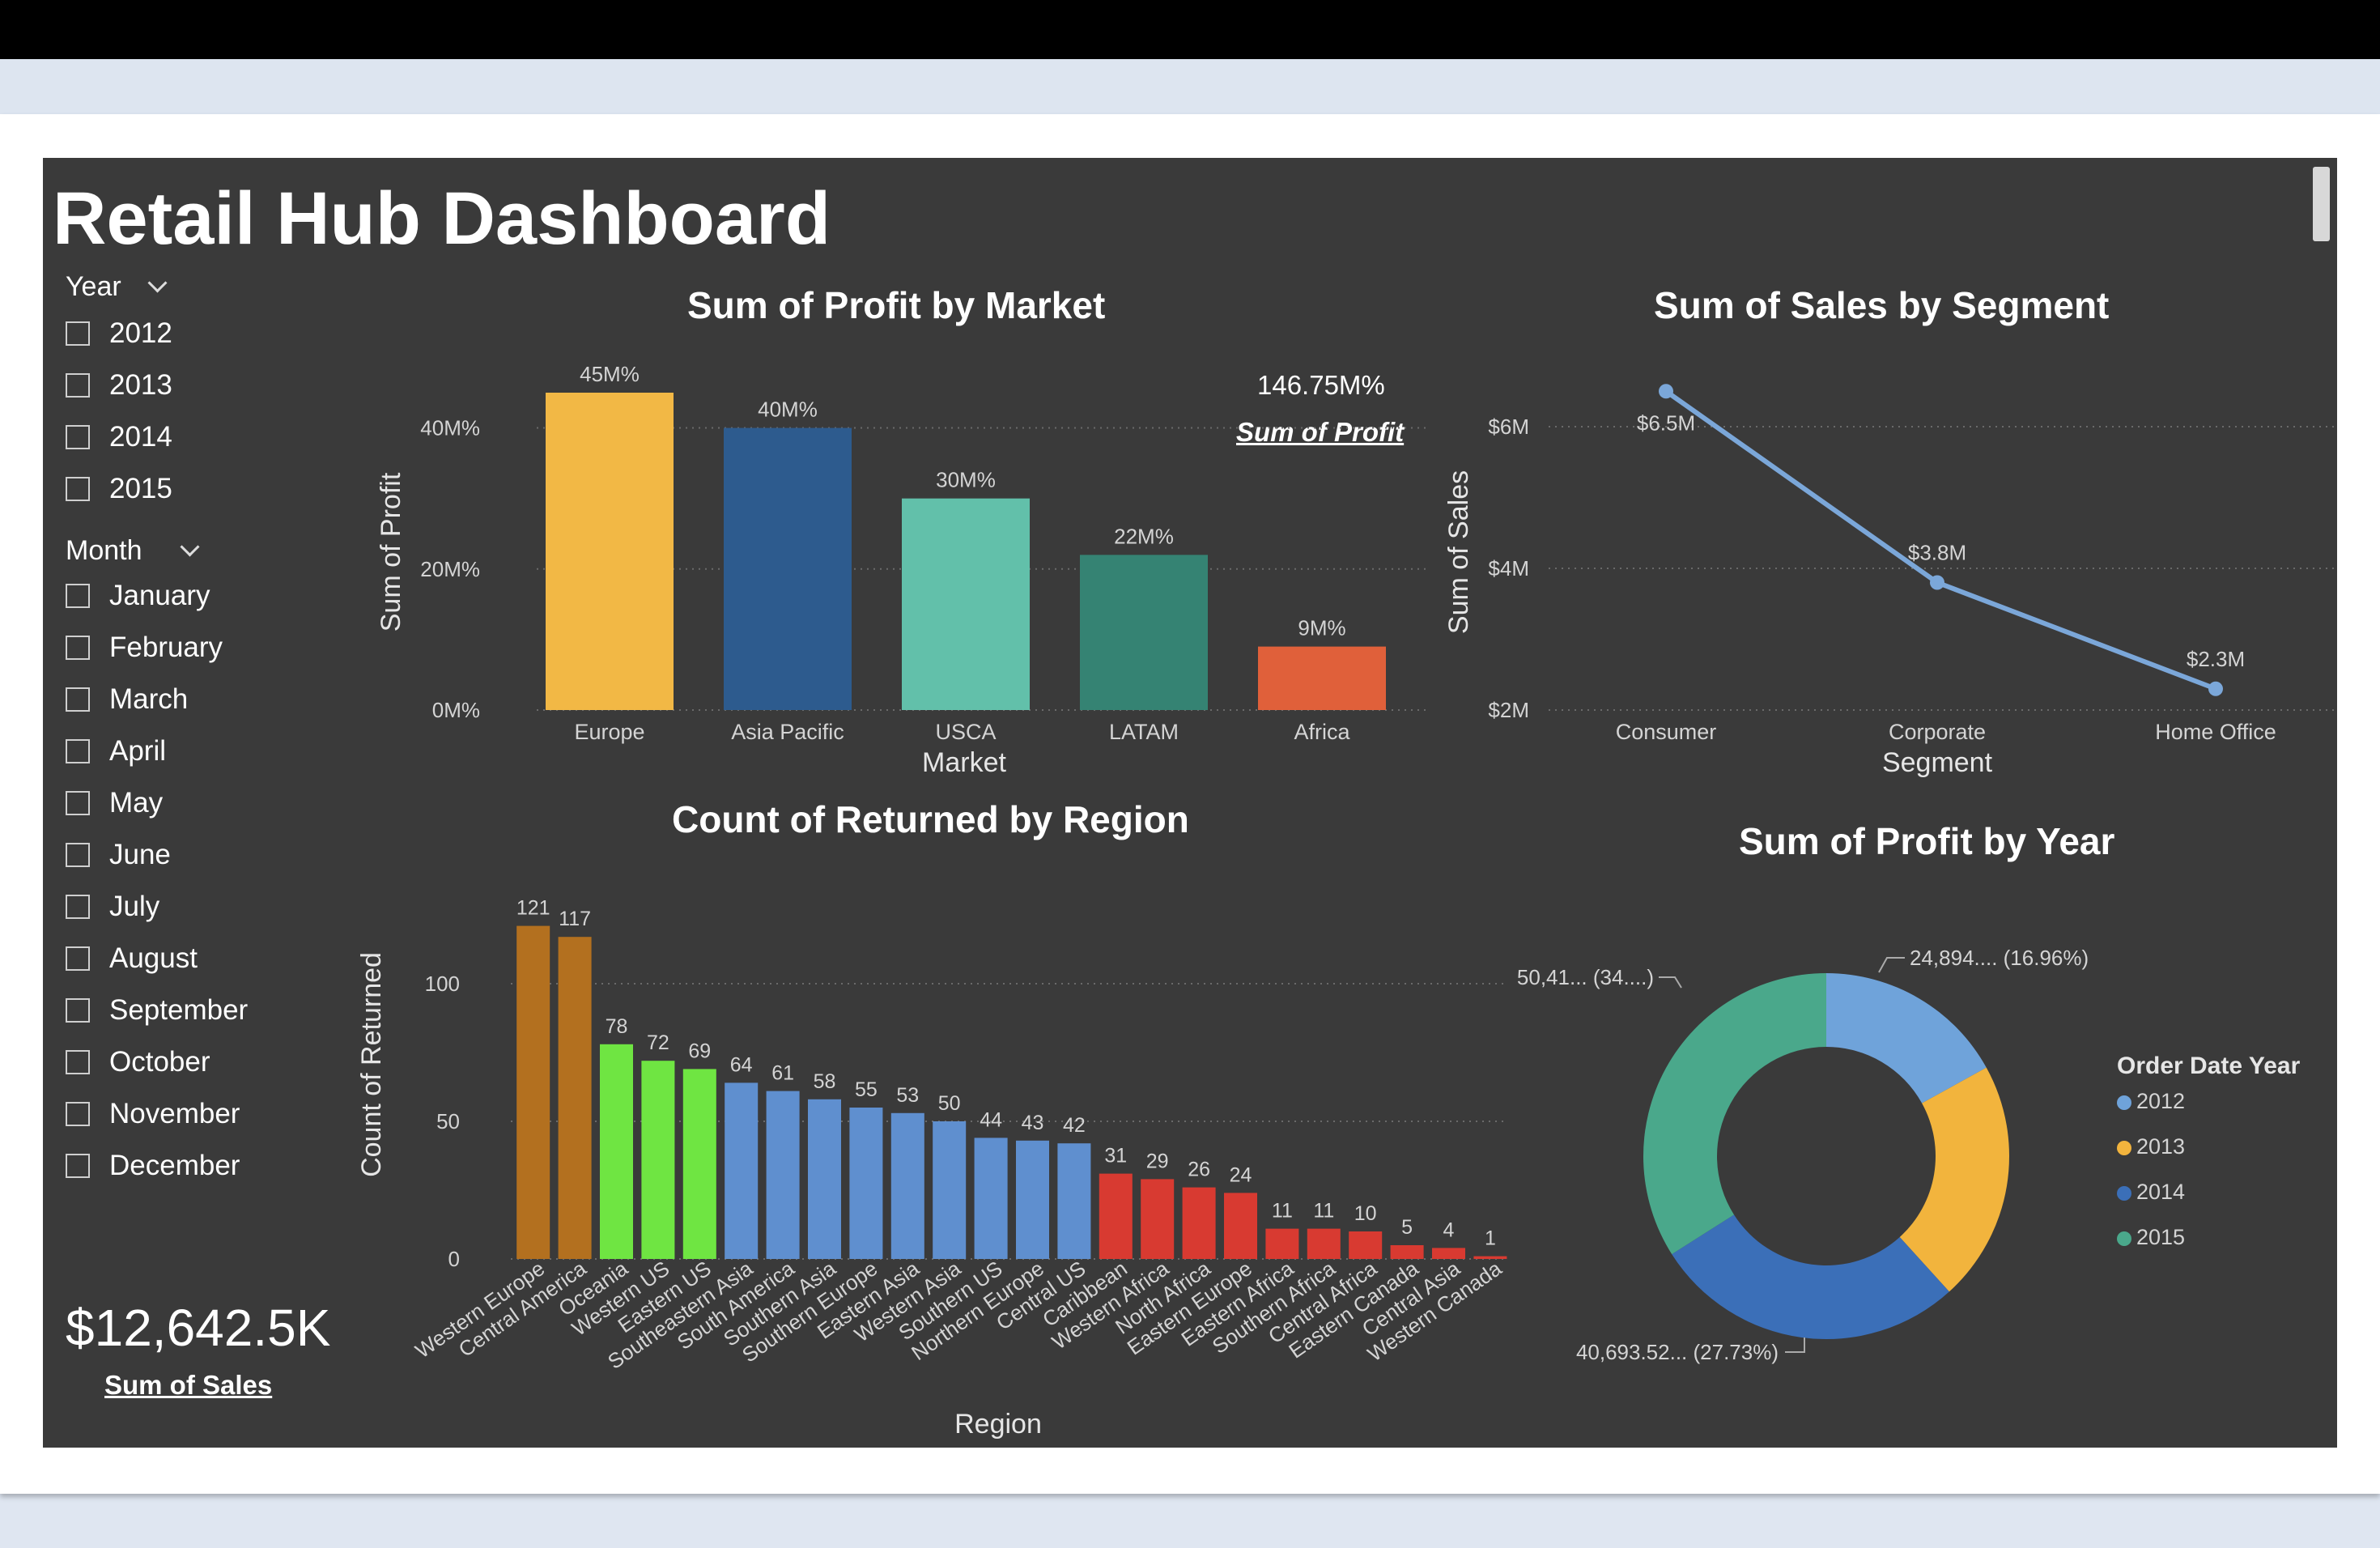 The width and height of the screenshot is (2380, 1548). I want to click on legend-title: Order Date Year, so click(2209, 1066).